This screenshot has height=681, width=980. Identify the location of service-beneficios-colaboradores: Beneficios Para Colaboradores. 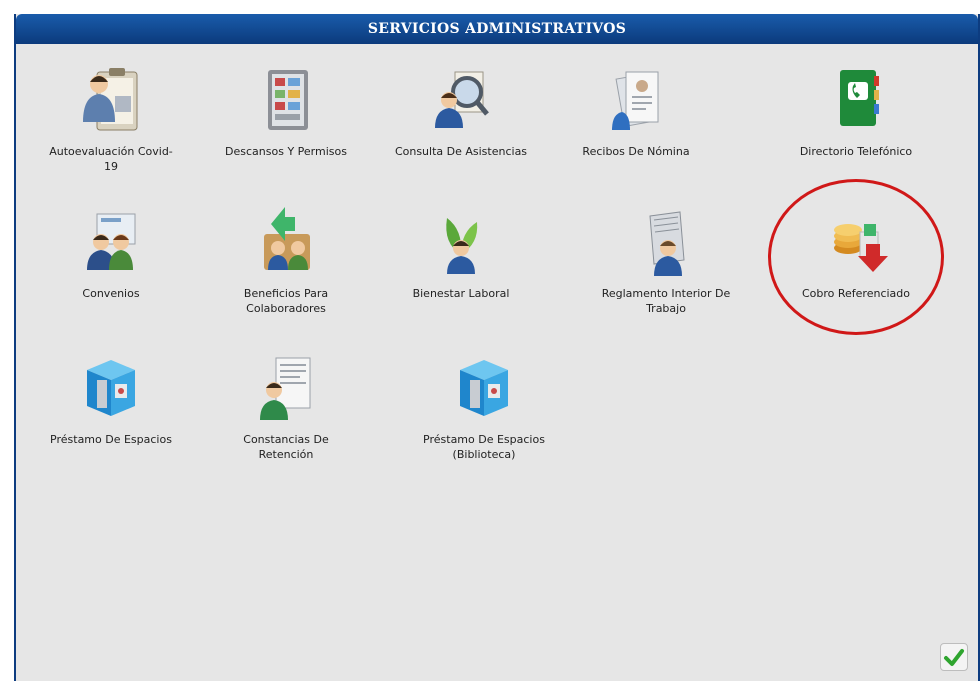
(286, 260).